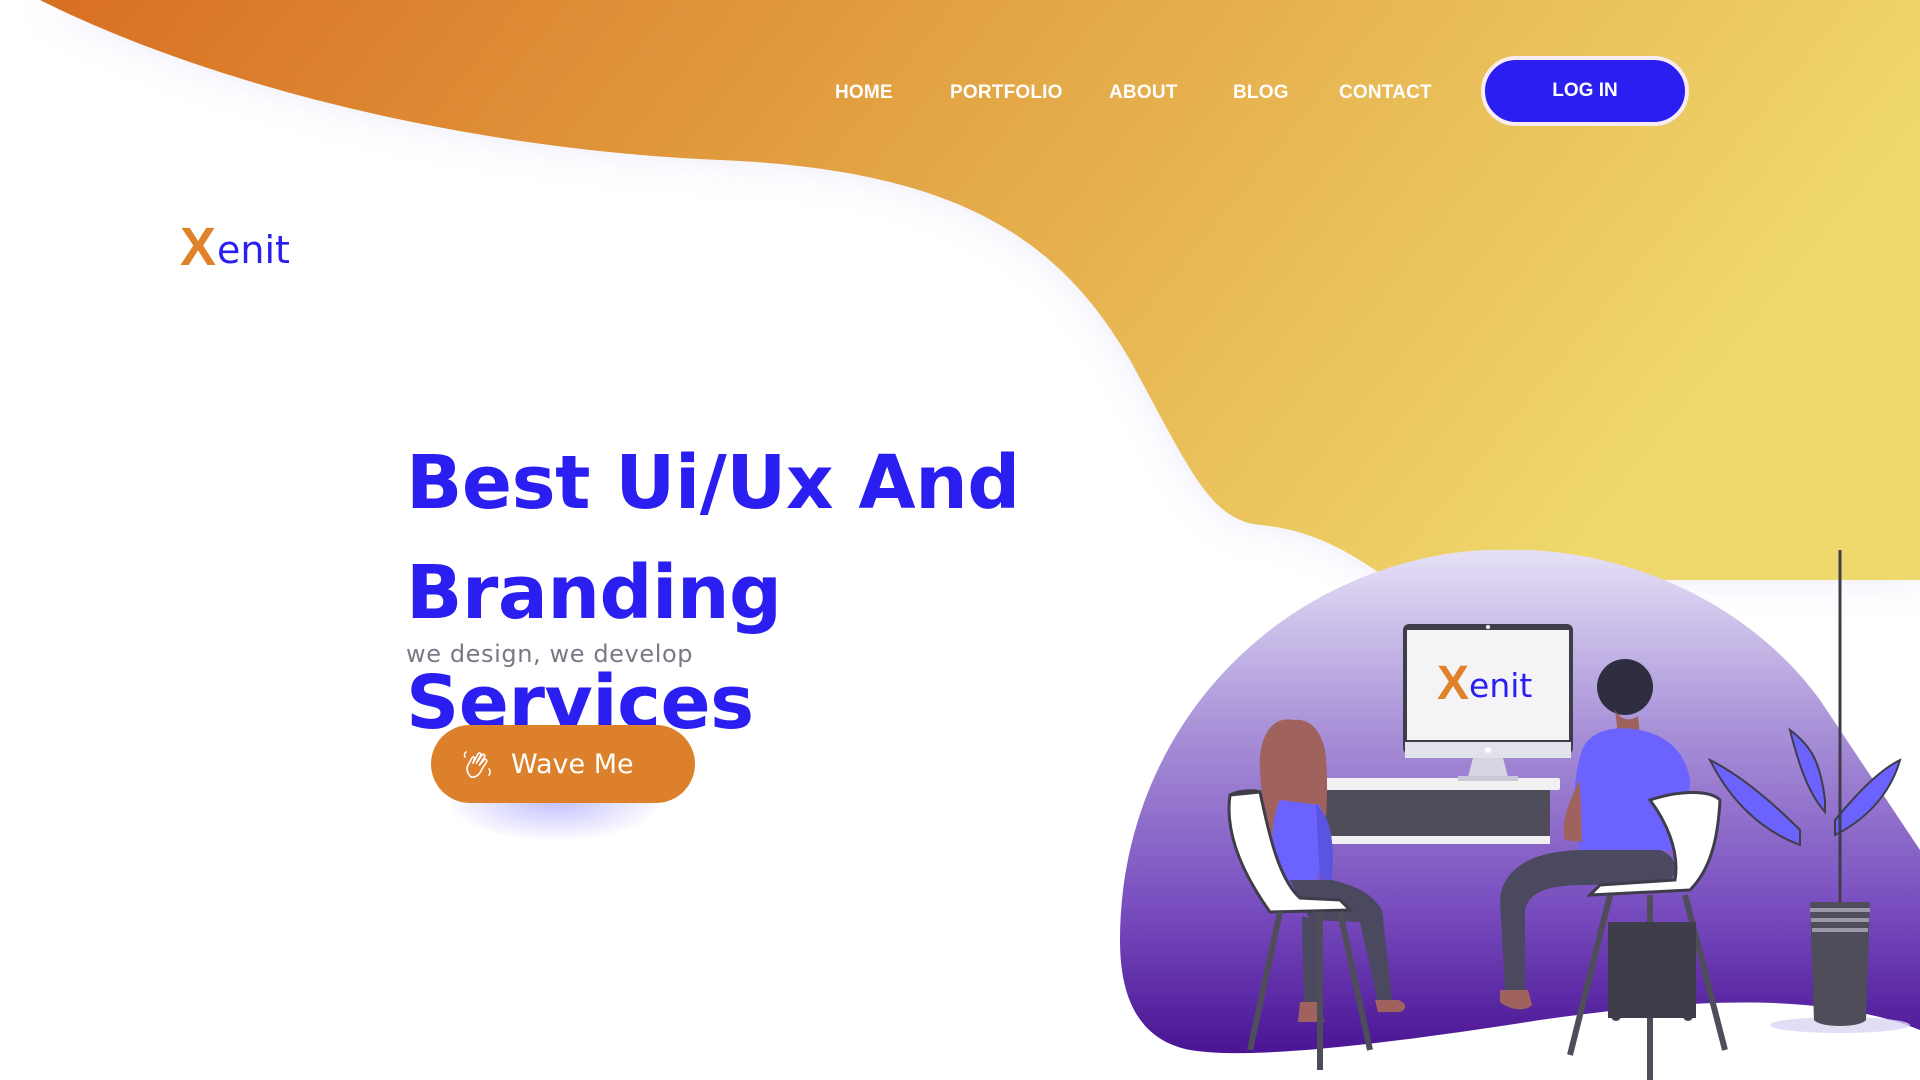  I want to click on nav-item-contact: CONTACT, so click(1385, 93).